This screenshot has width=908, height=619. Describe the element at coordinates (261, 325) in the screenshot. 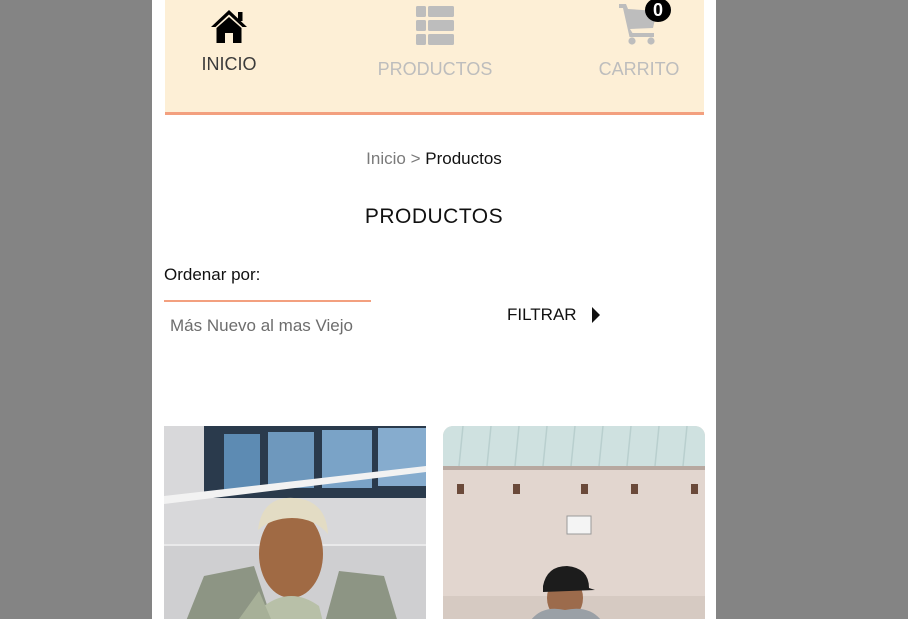

I see `sort-selected-value: Más Nuevo al mas Viejo` at that location.